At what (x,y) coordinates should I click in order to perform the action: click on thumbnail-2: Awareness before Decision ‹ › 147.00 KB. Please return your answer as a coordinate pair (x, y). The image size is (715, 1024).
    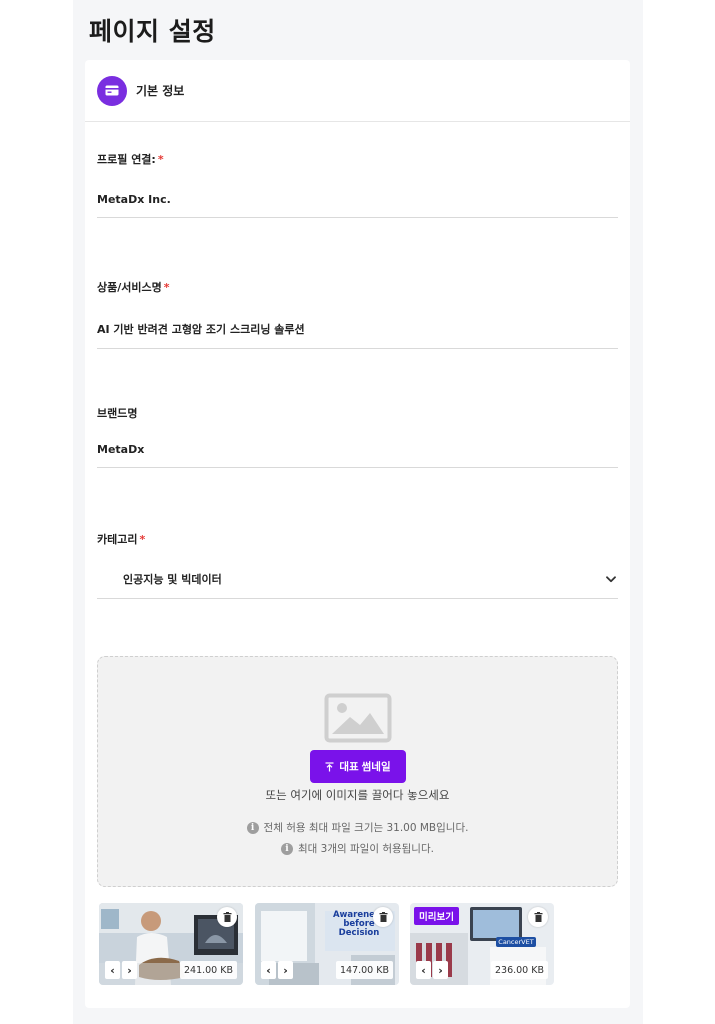
    Looking at the image, I should click on (327, 944).